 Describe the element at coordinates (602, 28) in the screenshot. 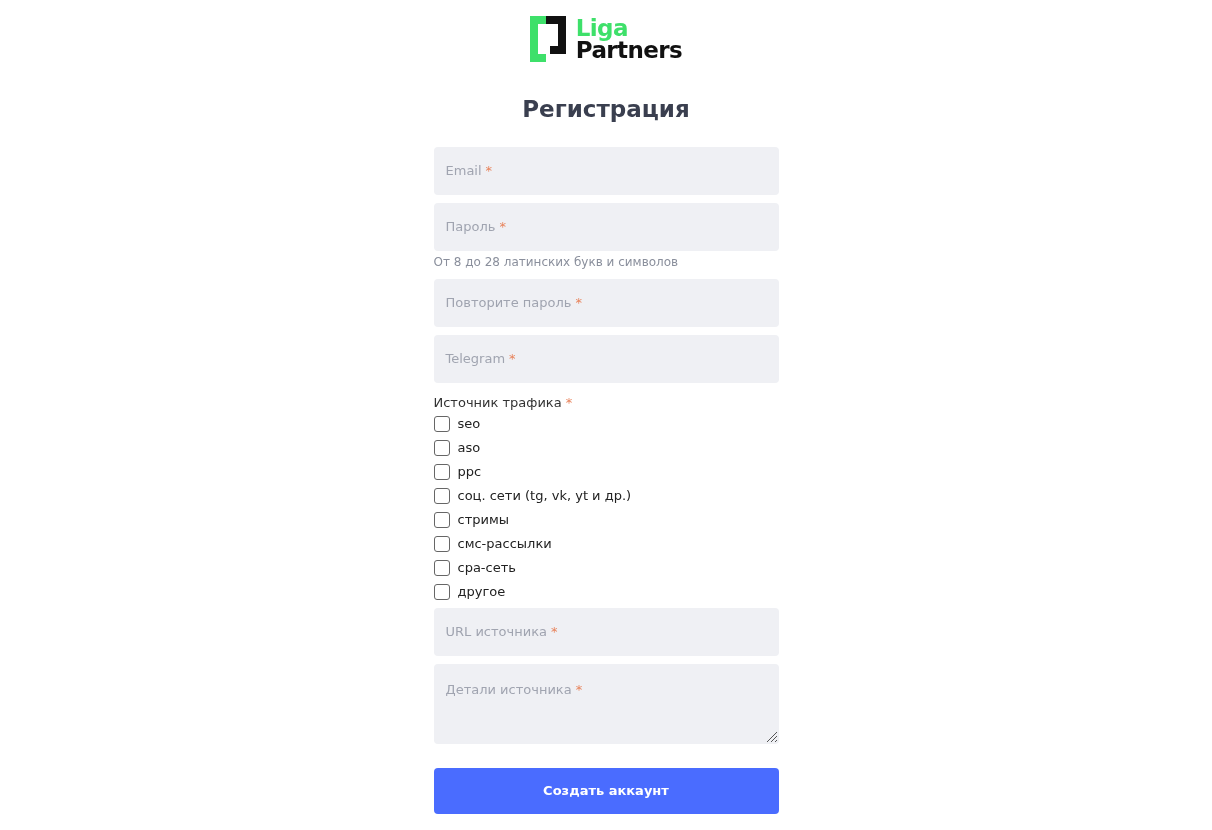

I see `logo-text: Liga` at that location.